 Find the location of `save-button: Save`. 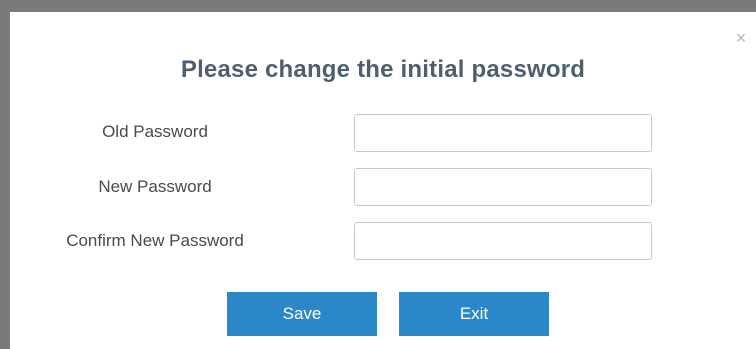

save-button: Save is located at coordinates (302, 314).